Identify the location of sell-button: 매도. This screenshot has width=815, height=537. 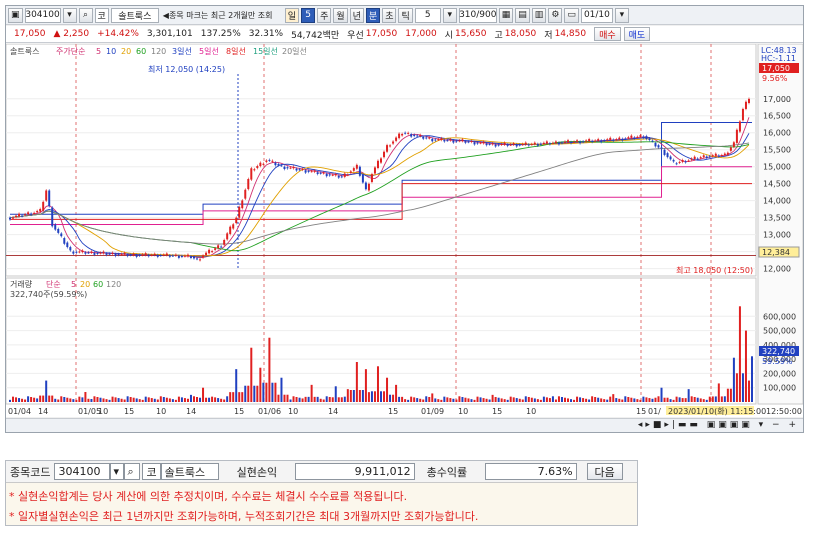
(637, 34).